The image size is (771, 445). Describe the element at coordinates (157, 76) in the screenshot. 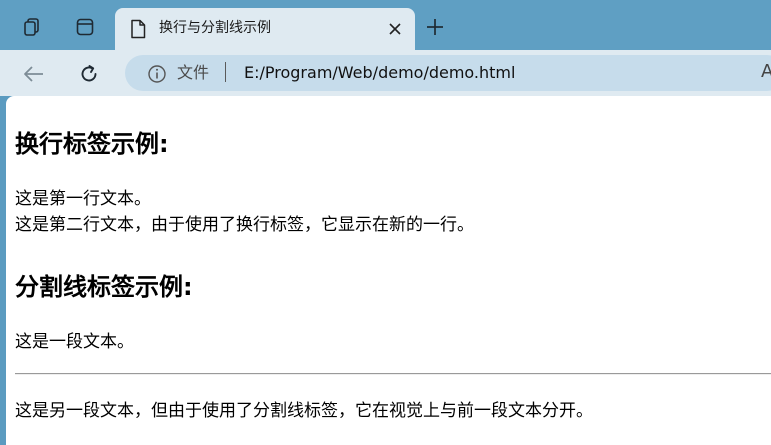

I see `info-icon` at that location.